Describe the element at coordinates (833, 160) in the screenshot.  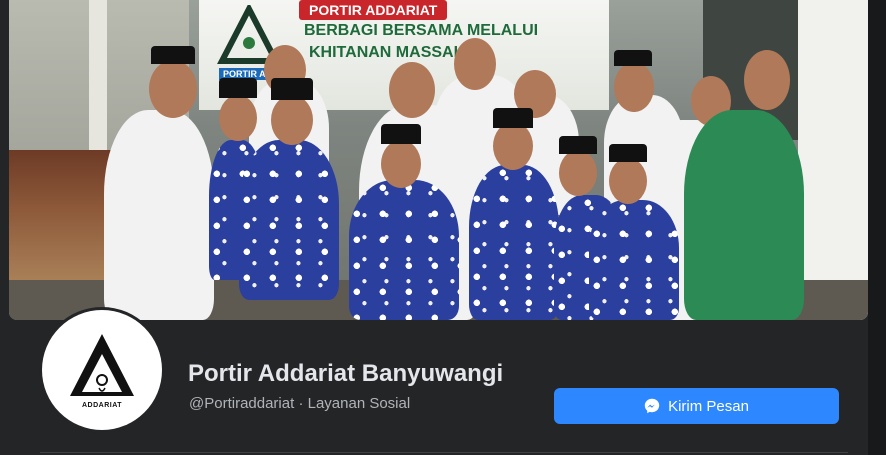
I see `cover-pillar-right` at that location.